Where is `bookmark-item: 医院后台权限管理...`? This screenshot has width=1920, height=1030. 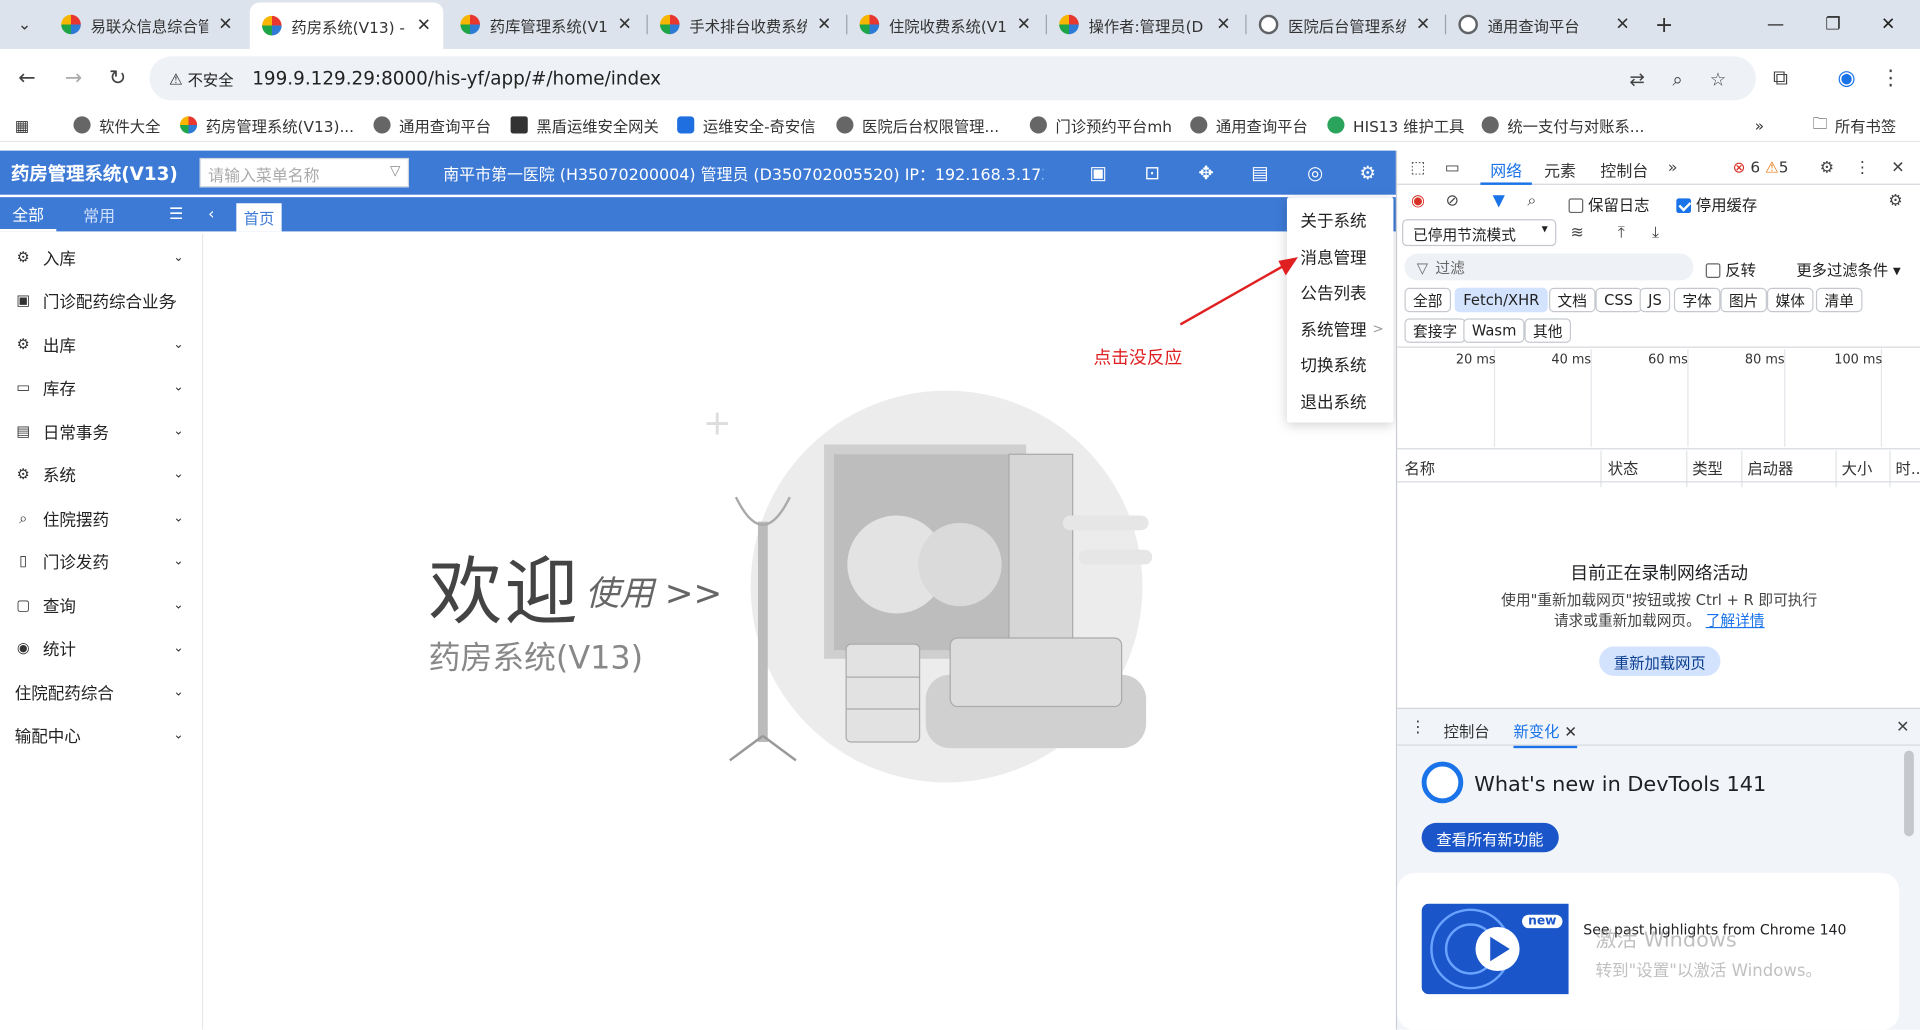 bookmark-item: 医院后台权限管理... is located at coordinates (917, 125).